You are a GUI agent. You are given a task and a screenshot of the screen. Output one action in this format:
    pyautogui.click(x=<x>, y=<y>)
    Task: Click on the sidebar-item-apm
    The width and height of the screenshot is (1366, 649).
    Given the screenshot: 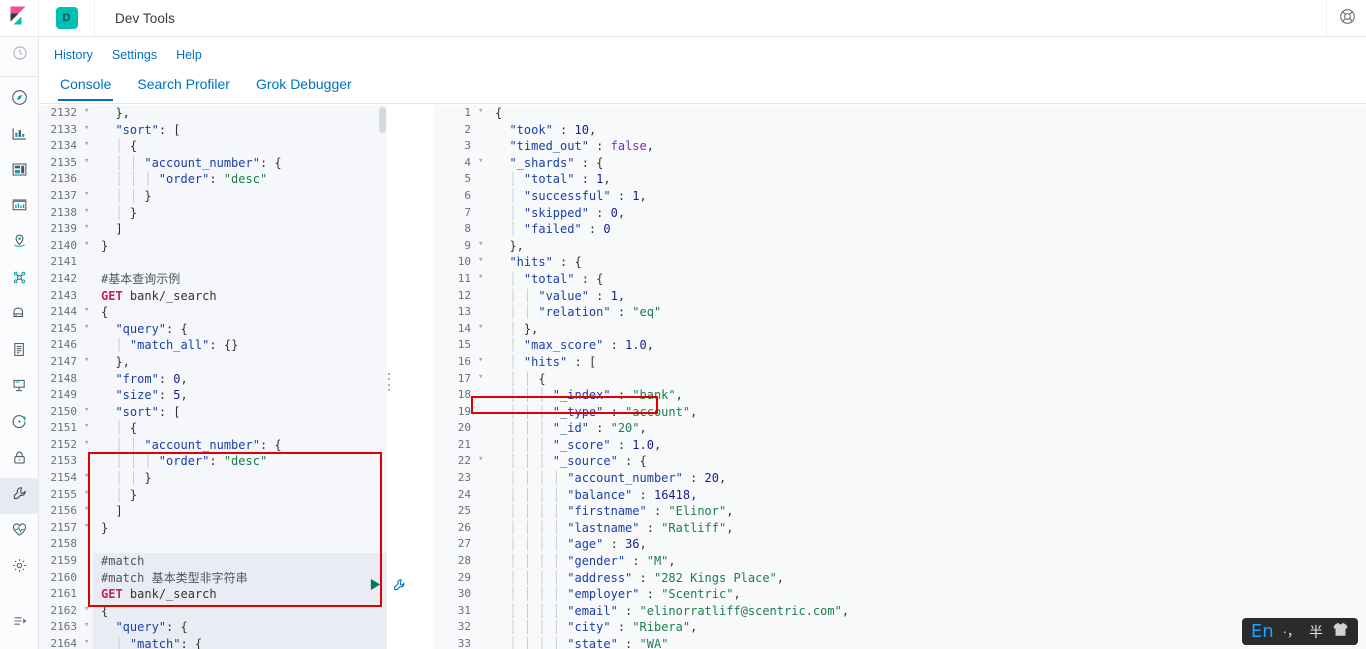 What is the action you would take?
    pyautogui.click(x=19, y=388)
    